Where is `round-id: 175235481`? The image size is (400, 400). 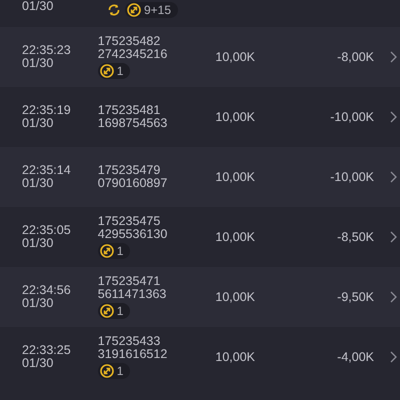 round-id: 175235481 is located at coordinates (130, 110).